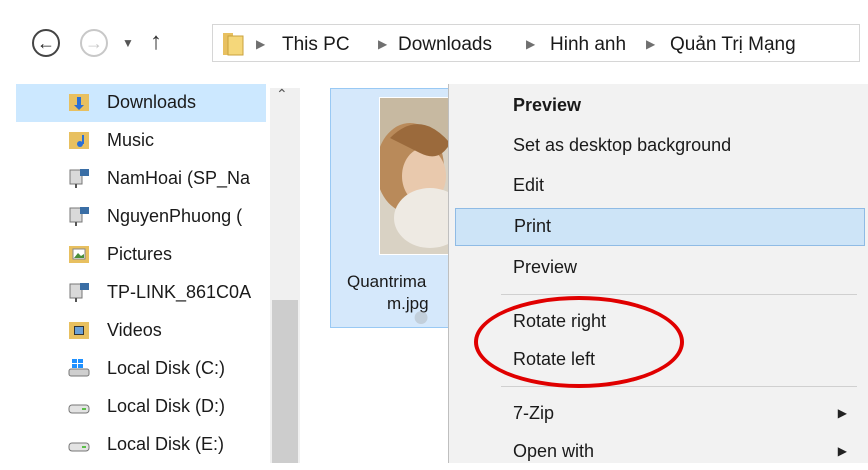  I want to click on watermark: ●, so click(422, 316).